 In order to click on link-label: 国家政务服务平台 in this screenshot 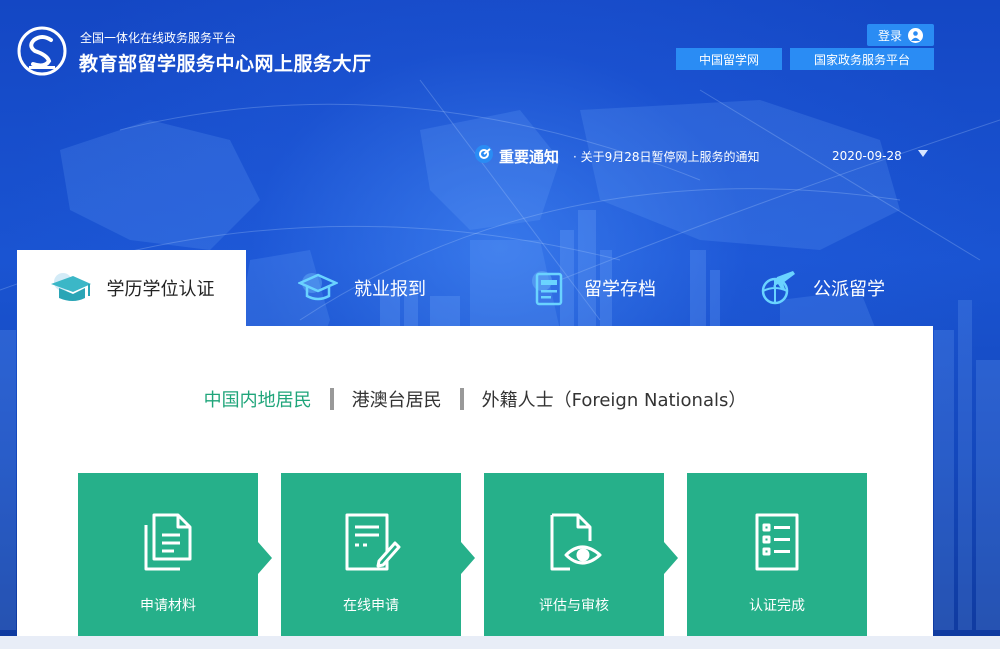, I will do `click(861, 59)`.